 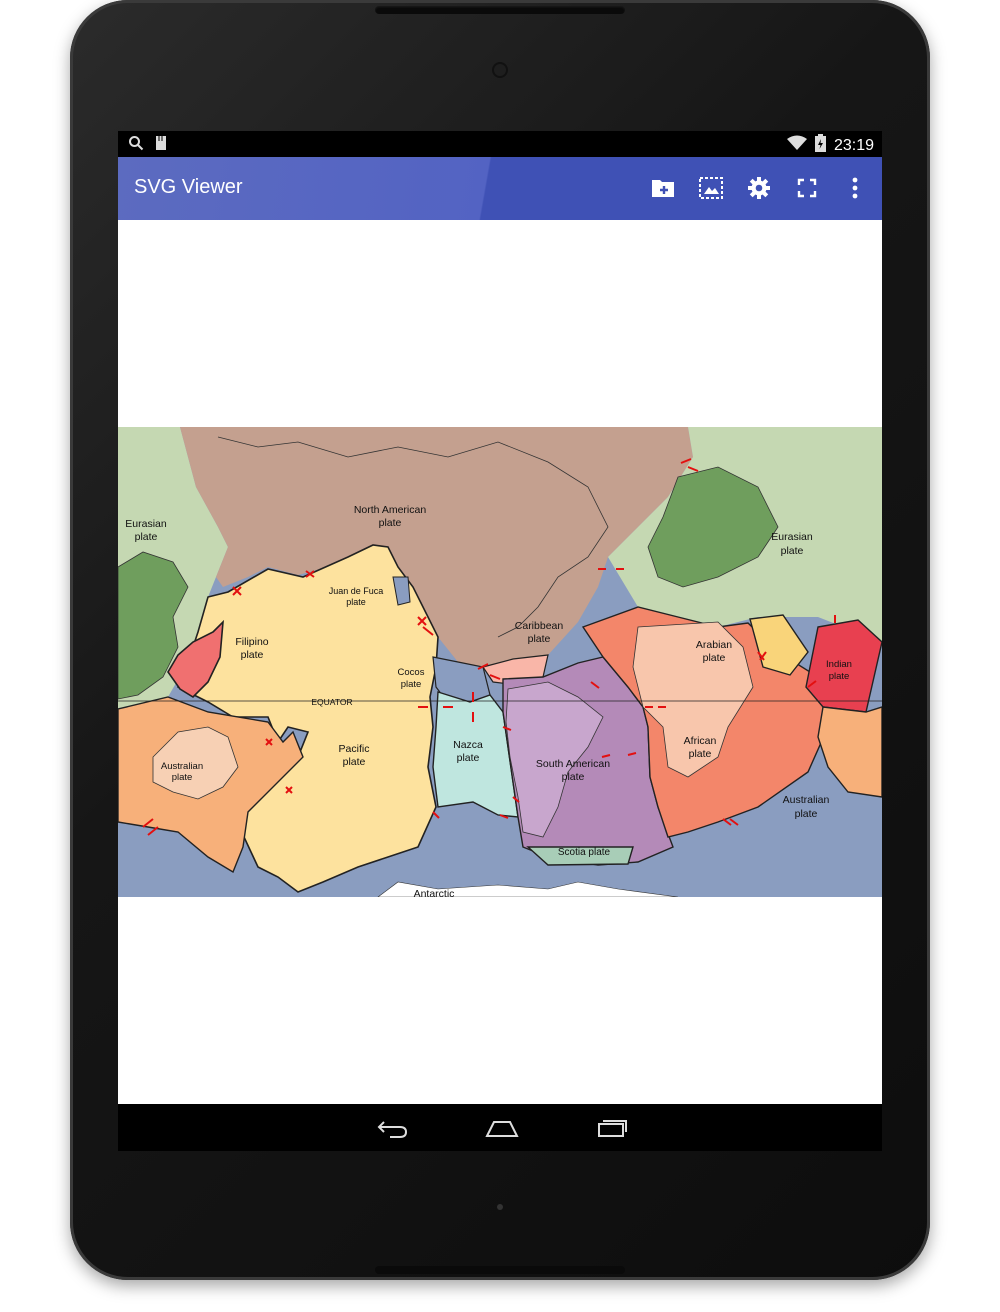 I want to click on label-australian-left-2: plate, so click(x=182, y=777).